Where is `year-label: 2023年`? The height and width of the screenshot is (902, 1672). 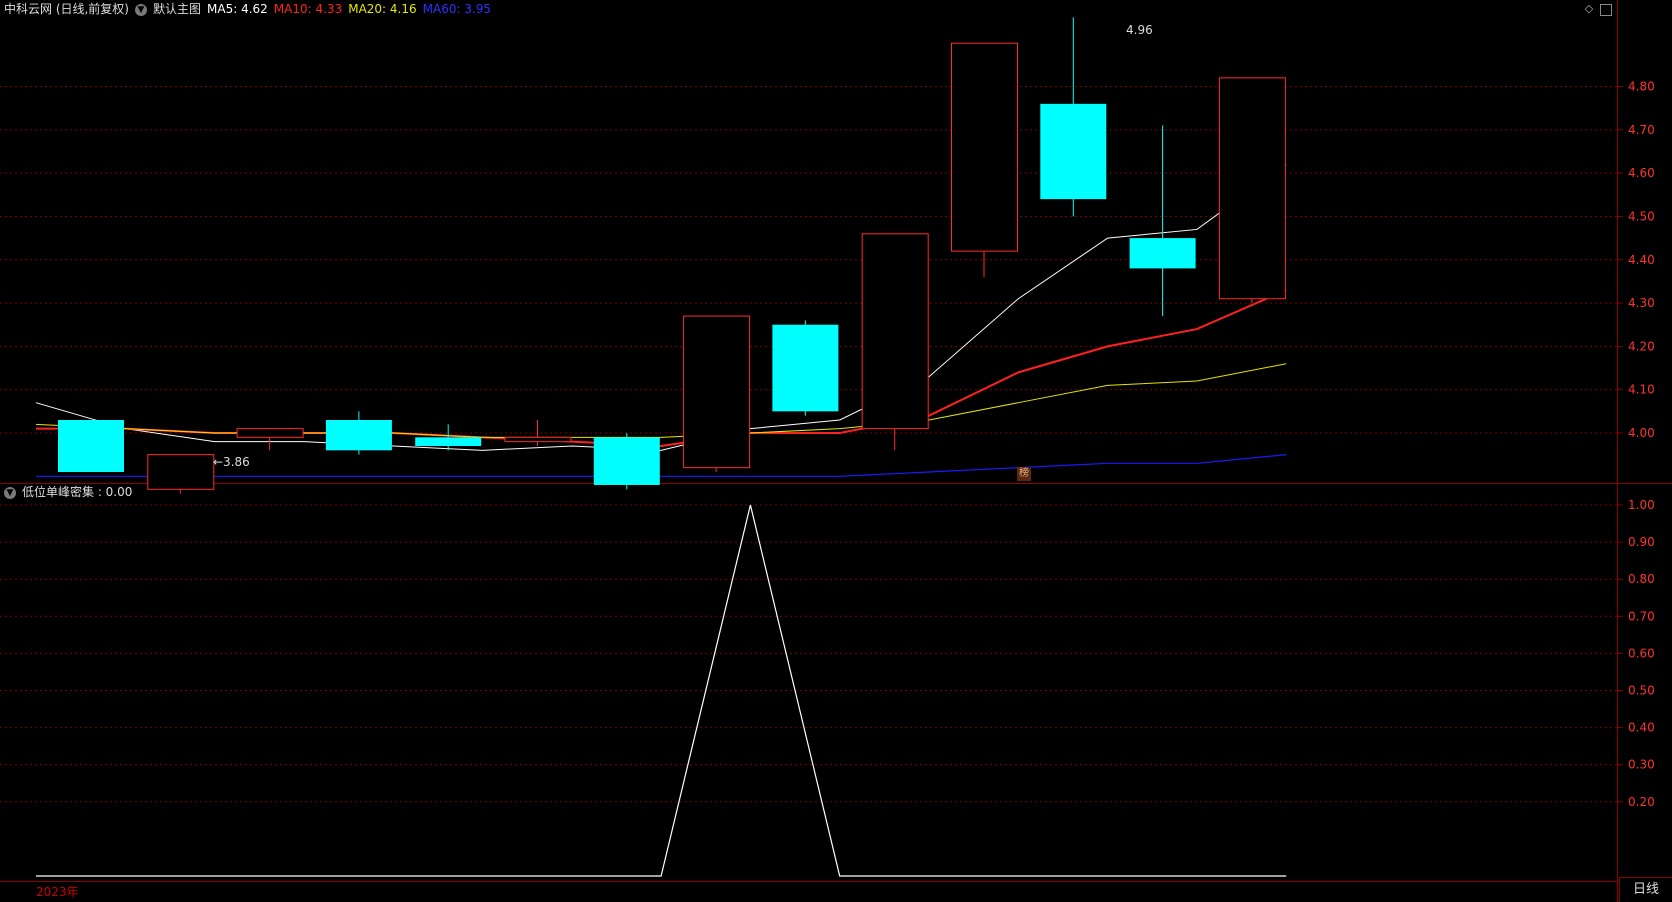 year-label: 2023年 is located at coordinates (57, 892).